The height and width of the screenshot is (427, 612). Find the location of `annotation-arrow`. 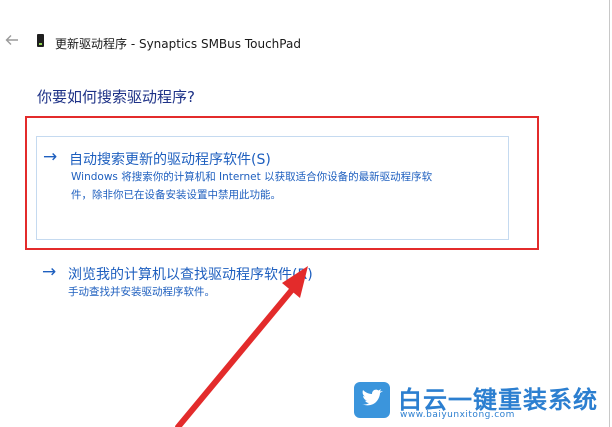

annotation-arrow is located at coordinates (241, 346).